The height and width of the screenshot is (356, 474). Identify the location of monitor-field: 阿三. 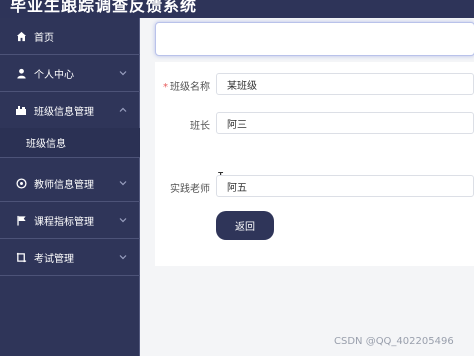
(345, 123).